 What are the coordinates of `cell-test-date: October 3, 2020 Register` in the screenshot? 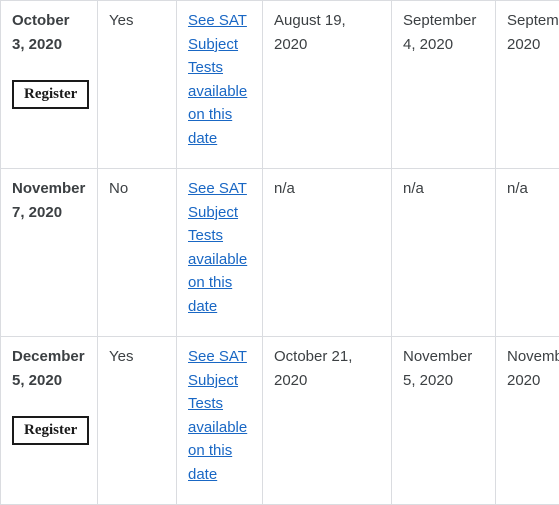 It's located at (49, 84).